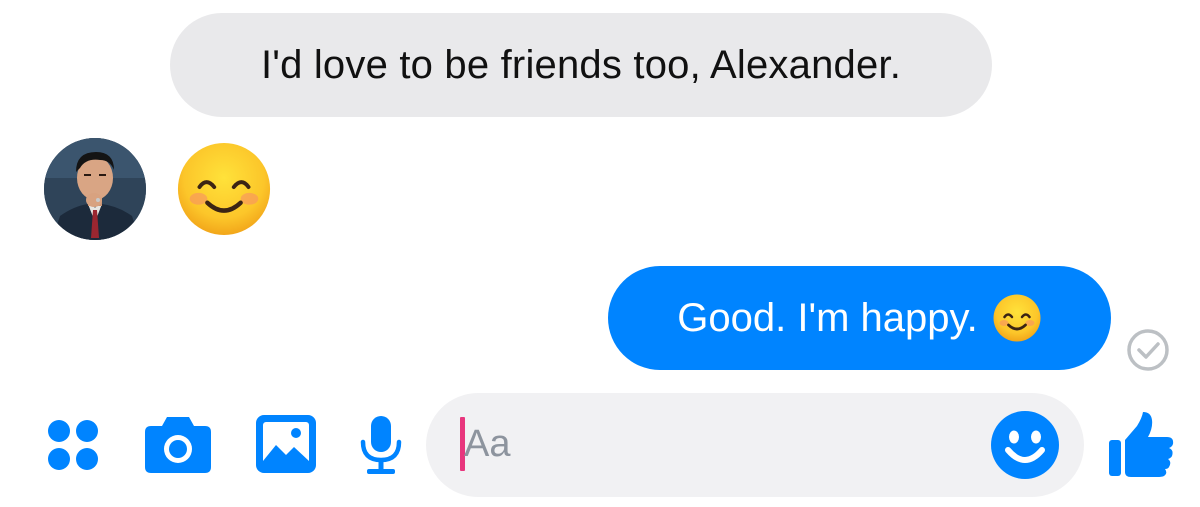 This screenshot has height=507, width=1200. Describe the element at coordinates (381, 445) in the screenshot. I see `microphone-icon` at that location.